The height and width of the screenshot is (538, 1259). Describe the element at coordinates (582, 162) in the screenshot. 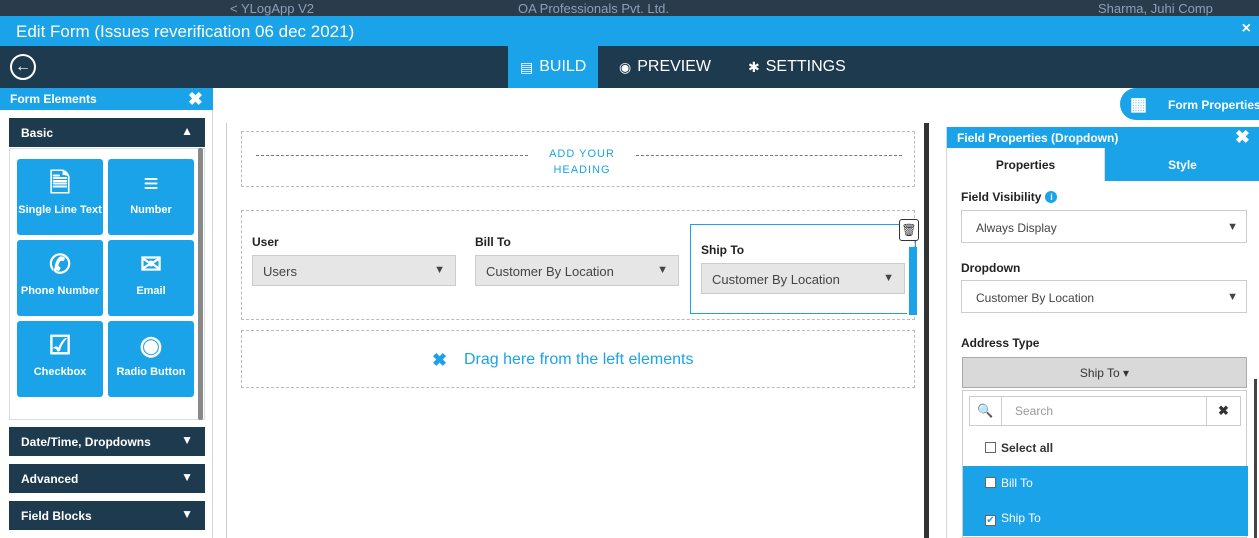

I see `heading-placeholder: ADD YOUR HEADING` at that location.